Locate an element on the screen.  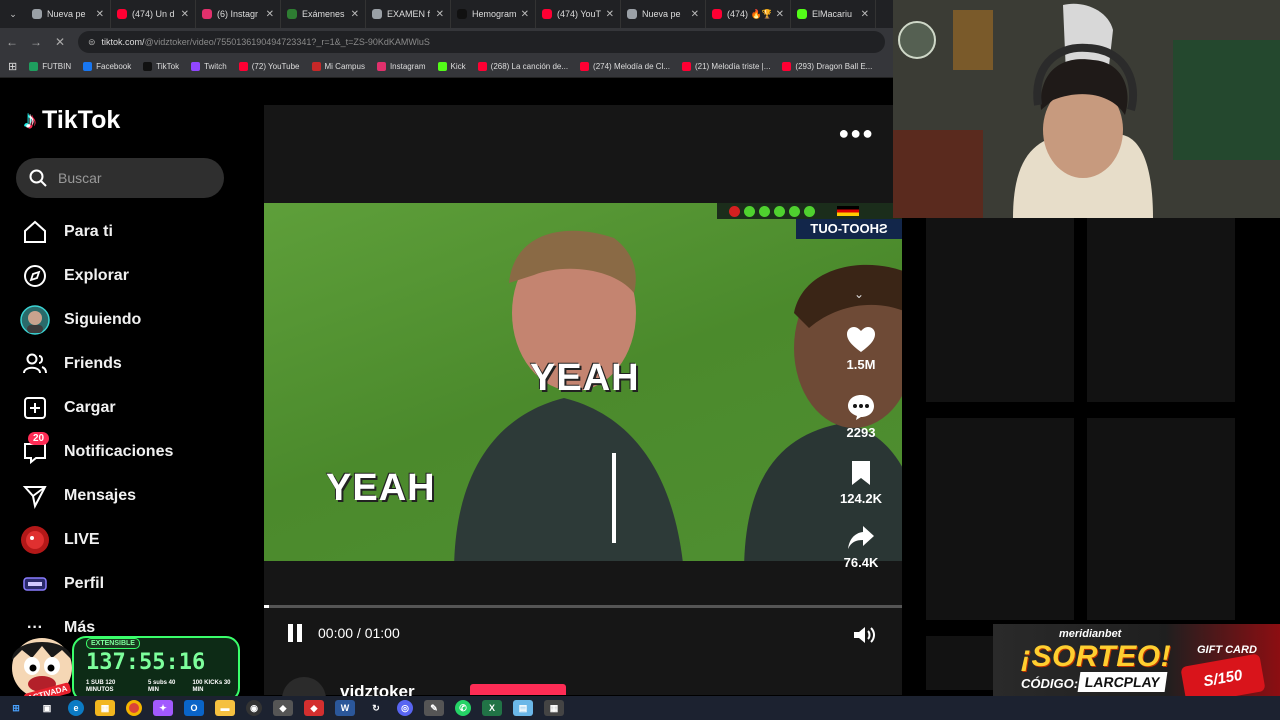
whatsapp-icon: ✆ is located at coordinates (463, 708).